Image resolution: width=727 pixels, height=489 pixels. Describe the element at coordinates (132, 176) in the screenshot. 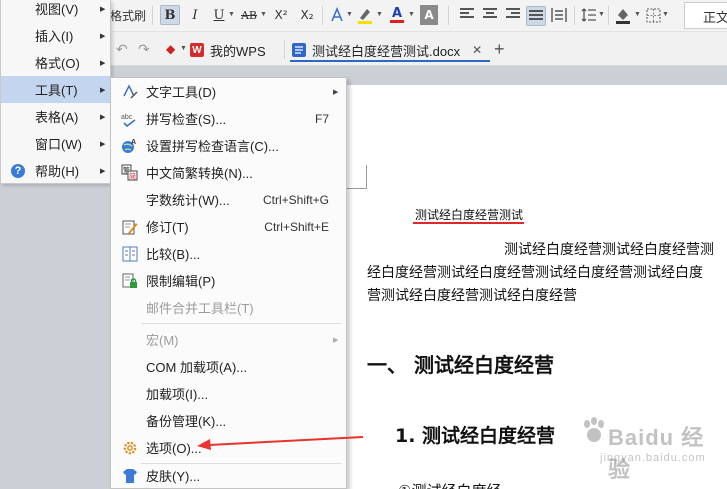

I see `svg-text: 简` at that location.